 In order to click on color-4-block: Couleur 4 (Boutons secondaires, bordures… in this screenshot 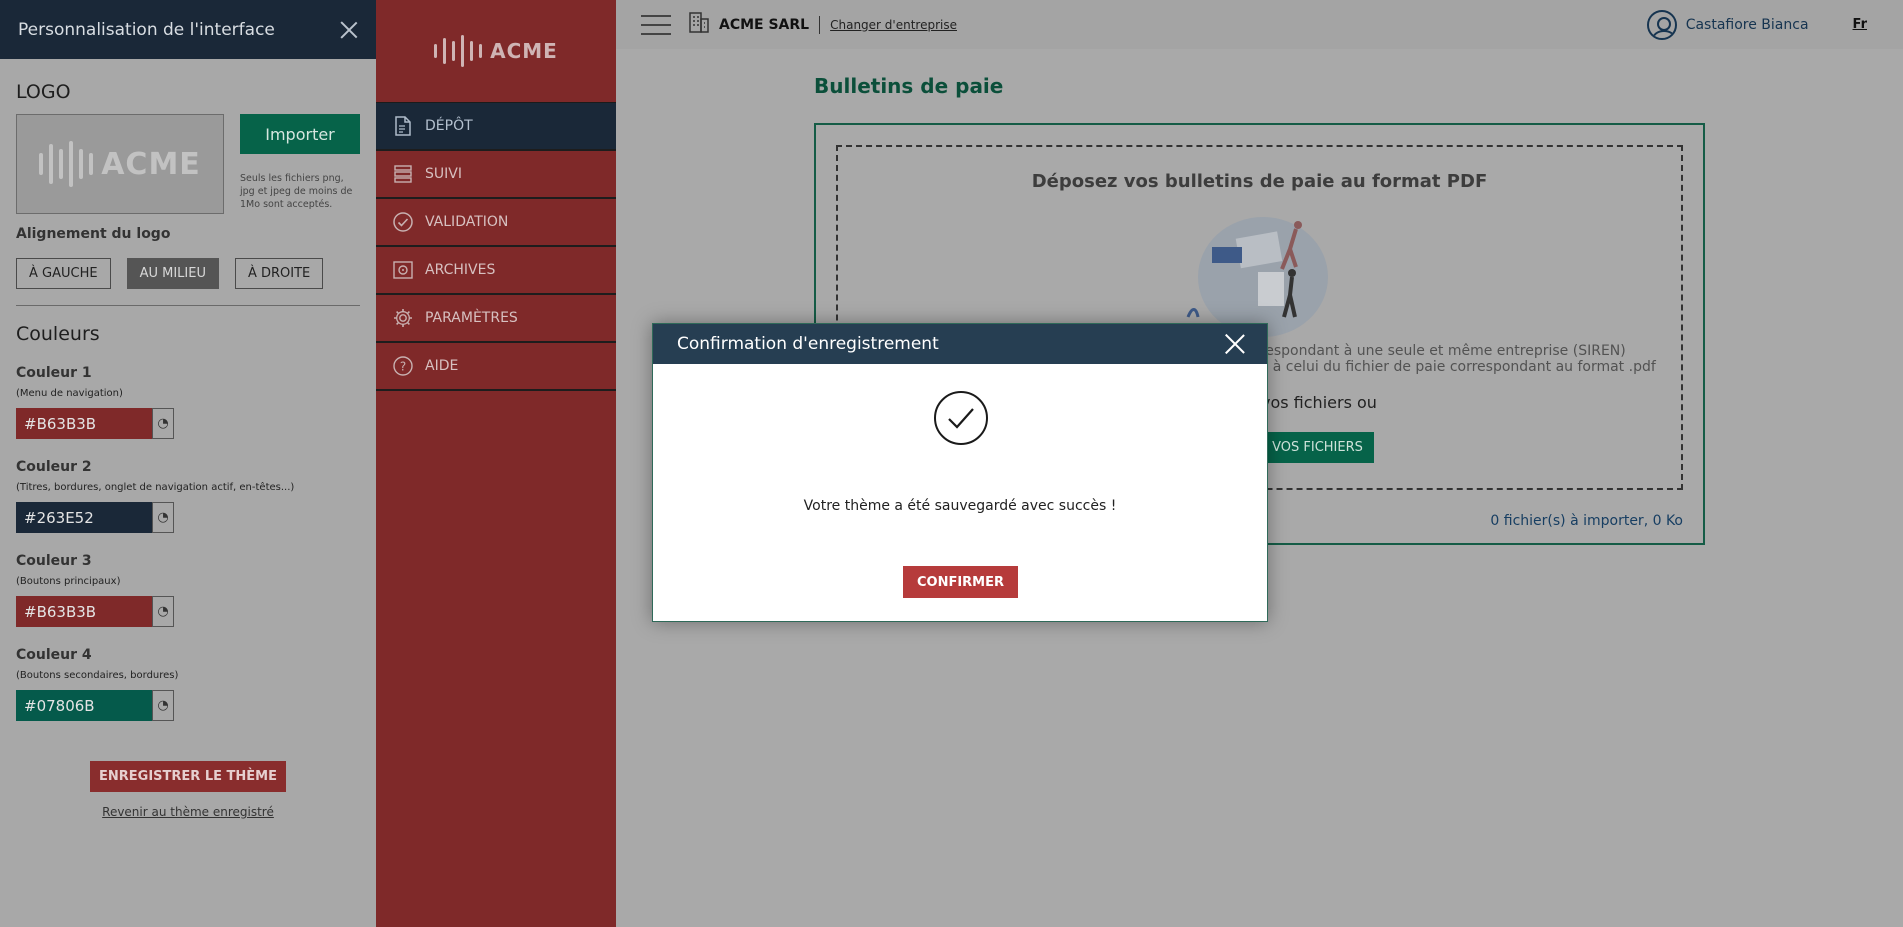, I will do `click(188, 684)`.